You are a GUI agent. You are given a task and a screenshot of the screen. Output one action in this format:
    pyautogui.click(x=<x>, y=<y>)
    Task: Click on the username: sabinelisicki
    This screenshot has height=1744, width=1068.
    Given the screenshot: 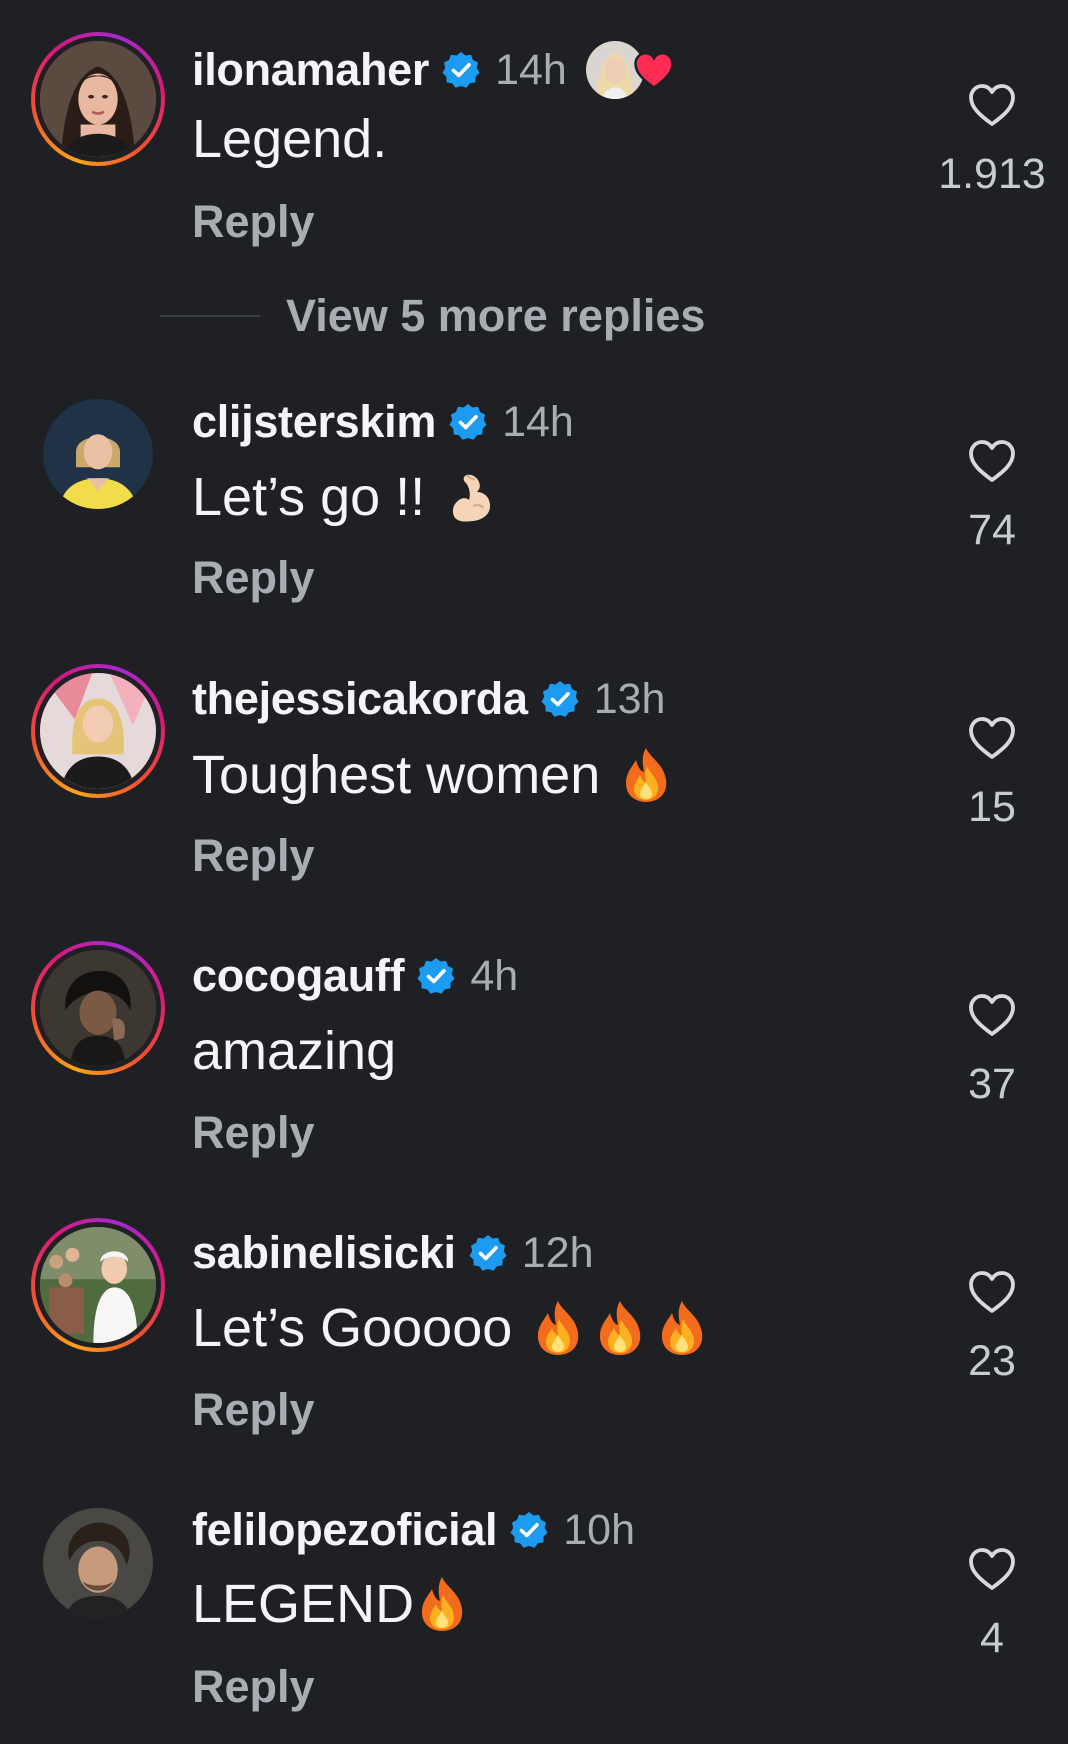 What is the action you would take?
    pyautogui.click(x=324, y=1253)
    